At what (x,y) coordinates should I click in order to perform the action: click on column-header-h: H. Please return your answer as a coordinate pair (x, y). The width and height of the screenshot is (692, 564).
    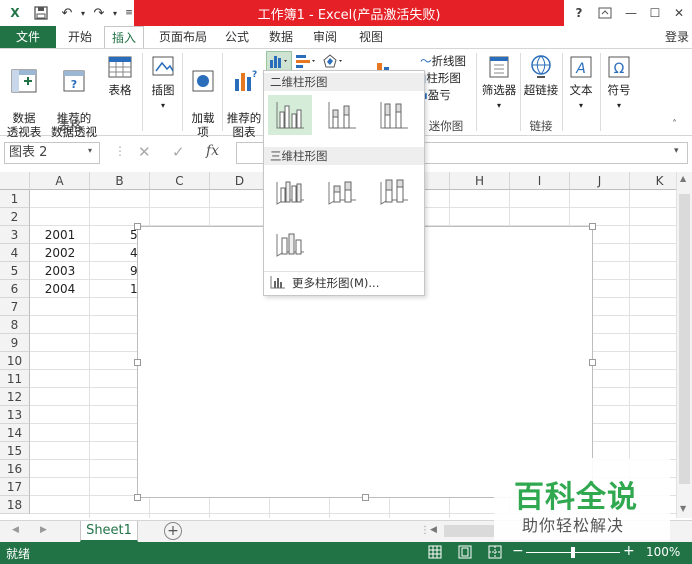
    Looking at the image, I should click on (480, 181).